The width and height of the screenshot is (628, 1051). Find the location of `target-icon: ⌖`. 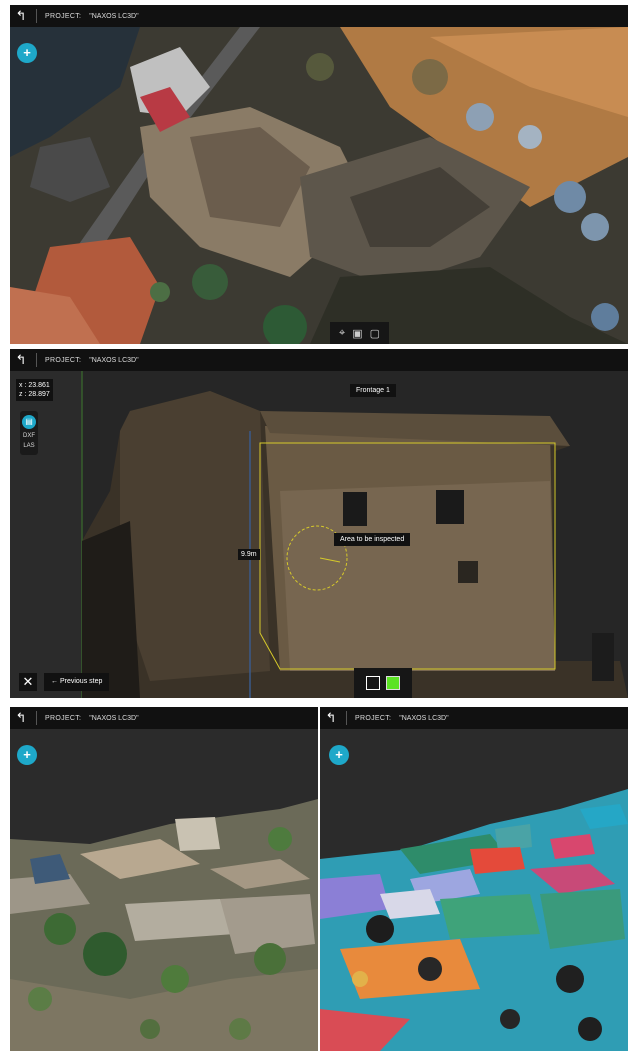

target-icon: ⌖ is located at coordinates (342, 333).